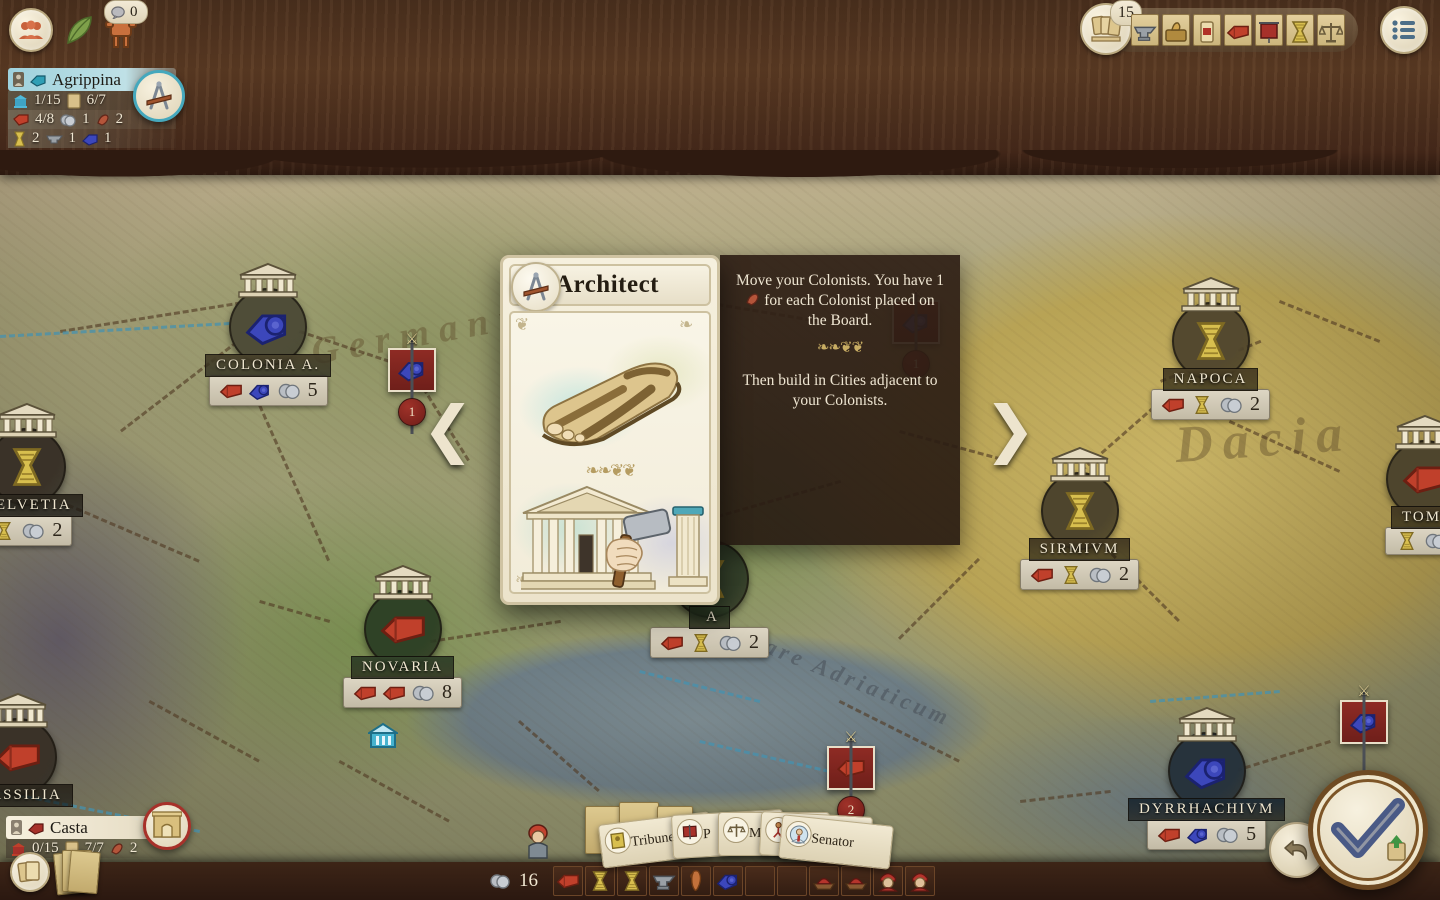  What do you see at coordinates (728, 881) in the screenshot?
I see `cloth-resource` at bounding box center [728, 881].